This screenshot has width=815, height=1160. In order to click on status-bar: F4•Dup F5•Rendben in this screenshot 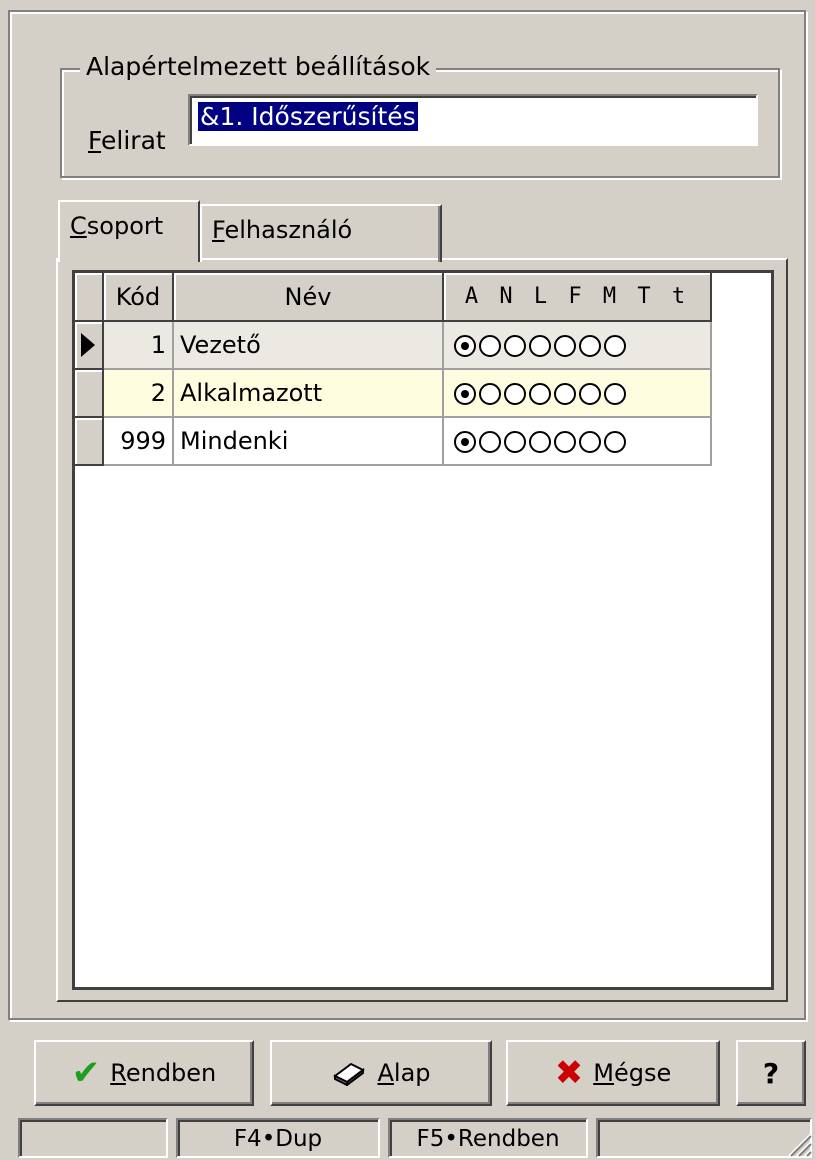, I will do `click(407, 1138)`.